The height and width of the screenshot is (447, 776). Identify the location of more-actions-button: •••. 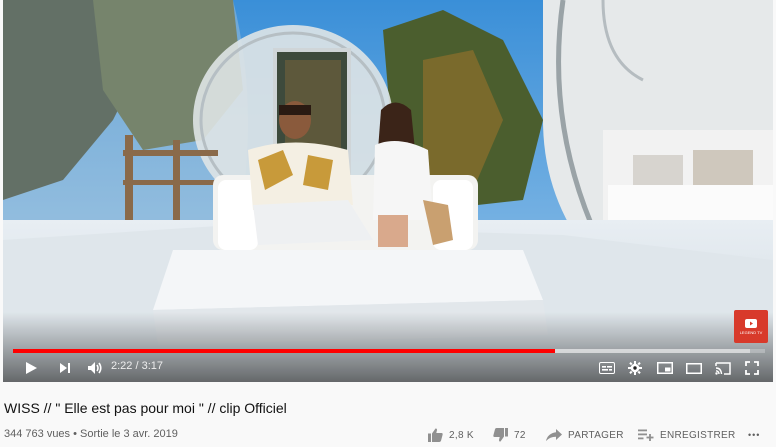
(754, 435).